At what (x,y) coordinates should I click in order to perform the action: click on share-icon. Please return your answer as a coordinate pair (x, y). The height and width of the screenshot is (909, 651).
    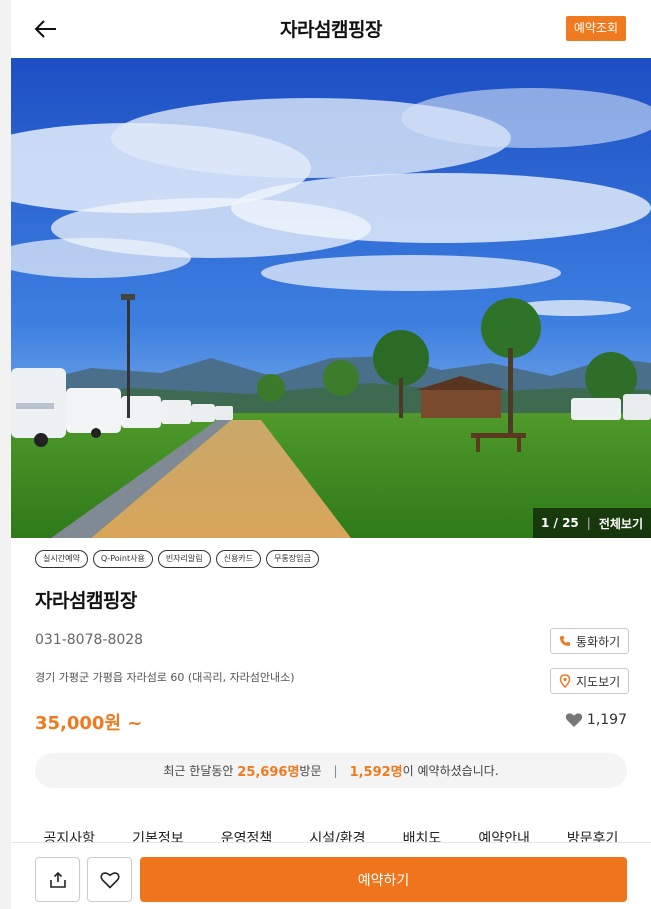
    Looking at the image, I should click on (57, 879).